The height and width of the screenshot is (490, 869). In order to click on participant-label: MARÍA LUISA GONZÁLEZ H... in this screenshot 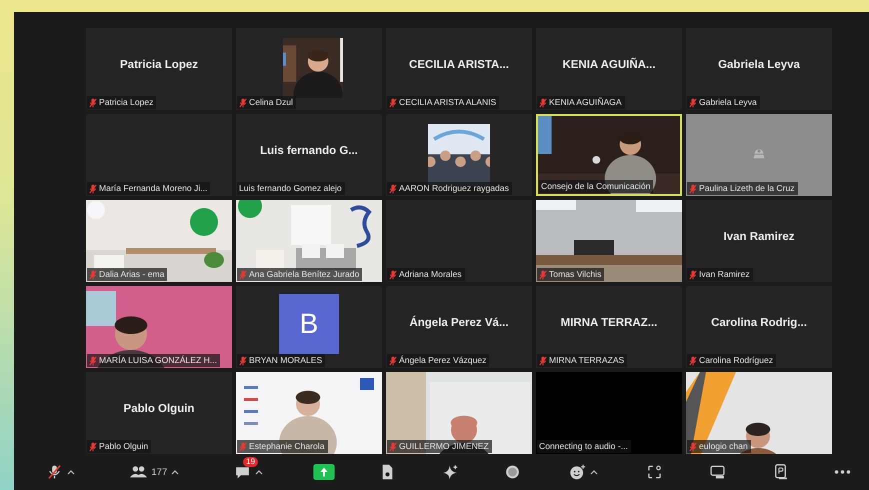, I will do `click(158, 360)`.